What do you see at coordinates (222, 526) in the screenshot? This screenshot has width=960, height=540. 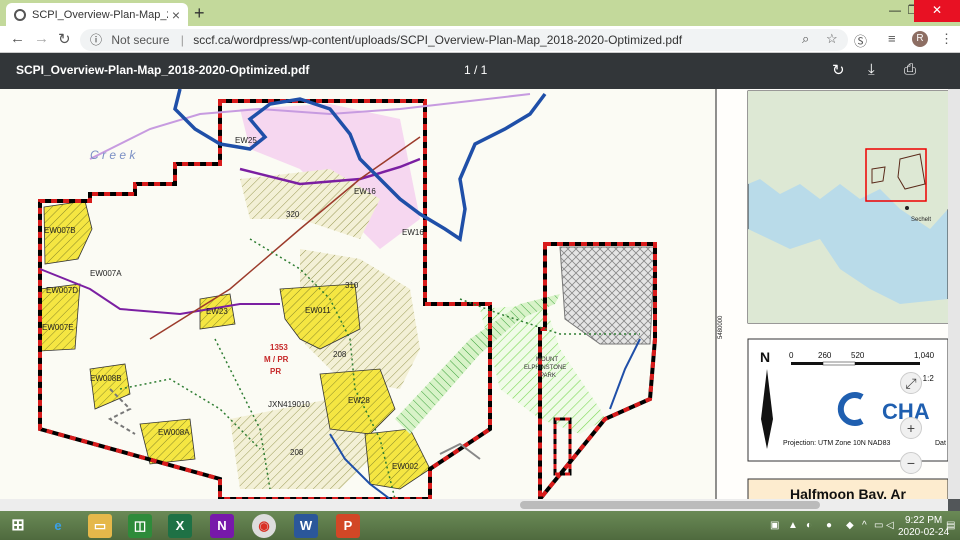 I see `onenote-icon: N` at bounding box center [222, 526].